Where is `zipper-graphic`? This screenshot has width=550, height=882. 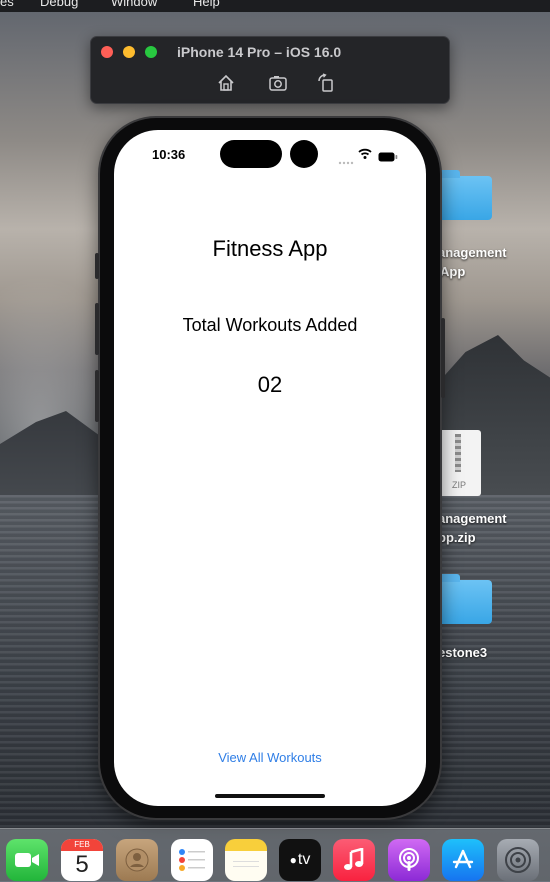
zipper-graphic is located at coordinates (458, 453).